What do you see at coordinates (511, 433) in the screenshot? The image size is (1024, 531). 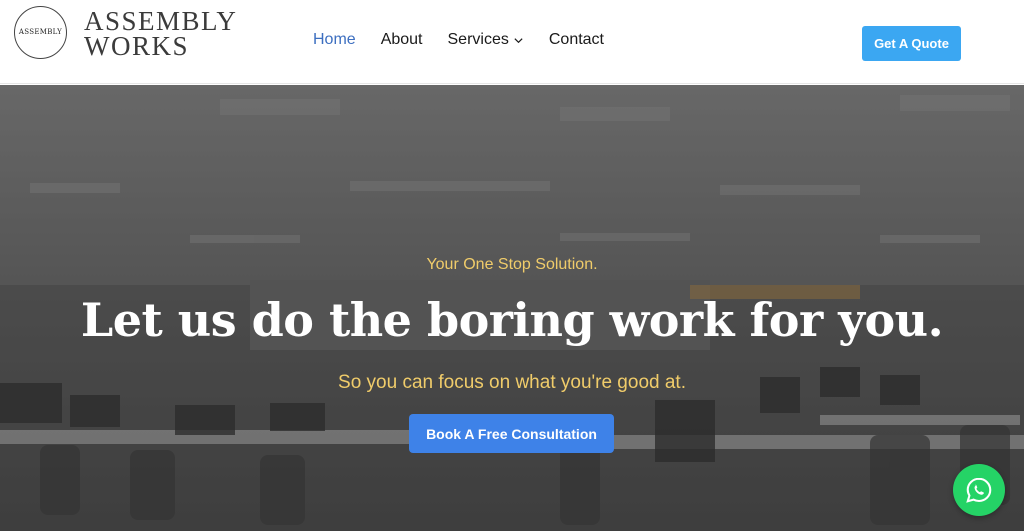 I see `book-consultation-button: Book A Free Consultation` at bounding box center [511, 433].